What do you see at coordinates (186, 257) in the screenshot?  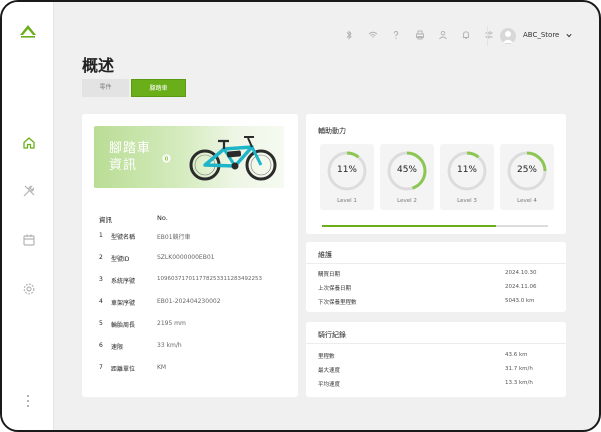 I see `table-row-value: SZLK0000000EB01` at bounding box center [186, 257].